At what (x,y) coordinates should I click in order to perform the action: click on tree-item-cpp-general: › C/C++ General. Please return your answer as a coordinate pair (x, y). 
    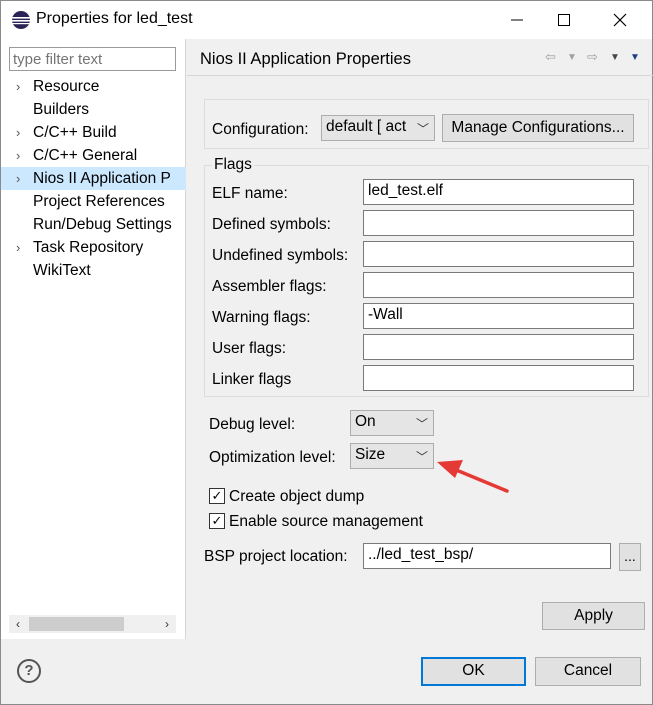
    Looking at the image, I should click on (93, 155).